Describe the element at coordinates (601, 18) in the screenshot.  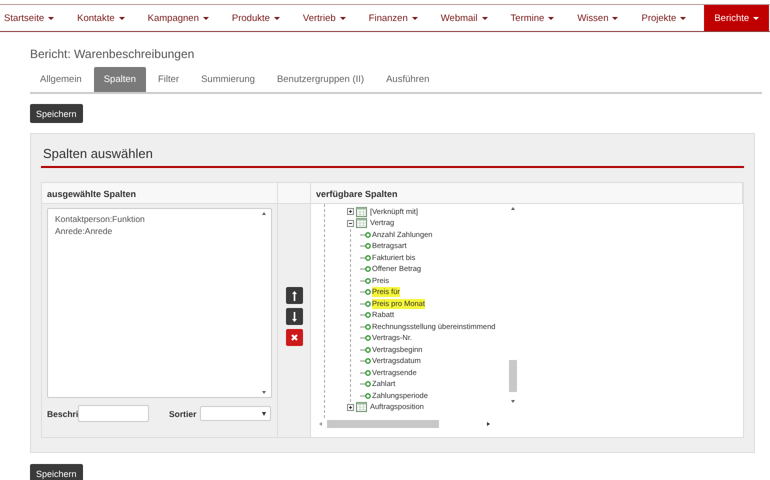
I see `nav-menu-item: Wissen` at that location.